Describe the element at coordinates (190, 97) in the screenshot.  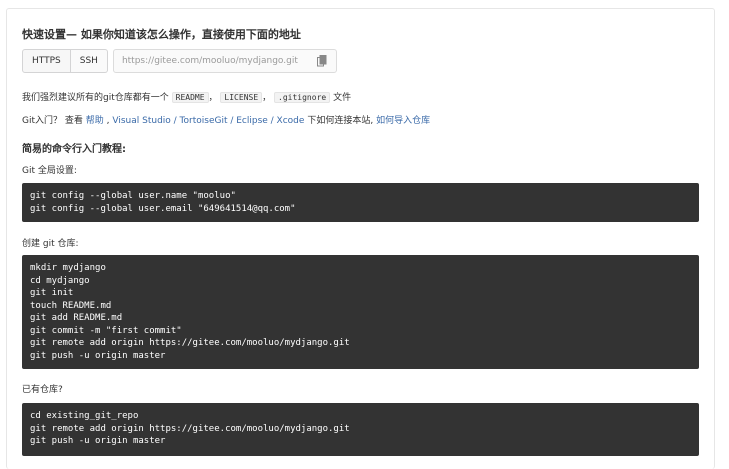
I see `readme-filename: README` at that location.